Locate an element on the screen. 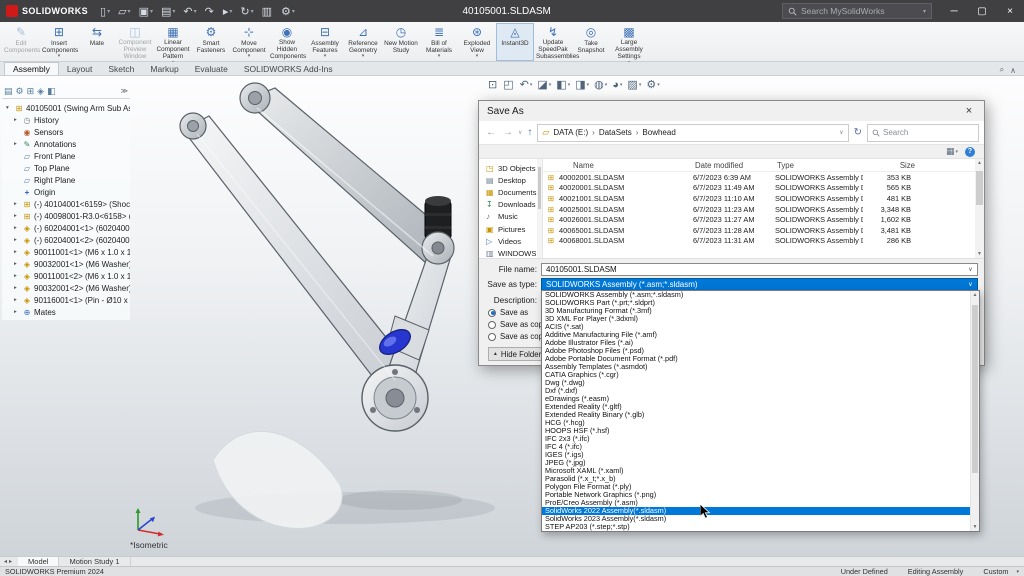  dropdown-option: HCG (*.hcg) is located at coordinates (756, 423).